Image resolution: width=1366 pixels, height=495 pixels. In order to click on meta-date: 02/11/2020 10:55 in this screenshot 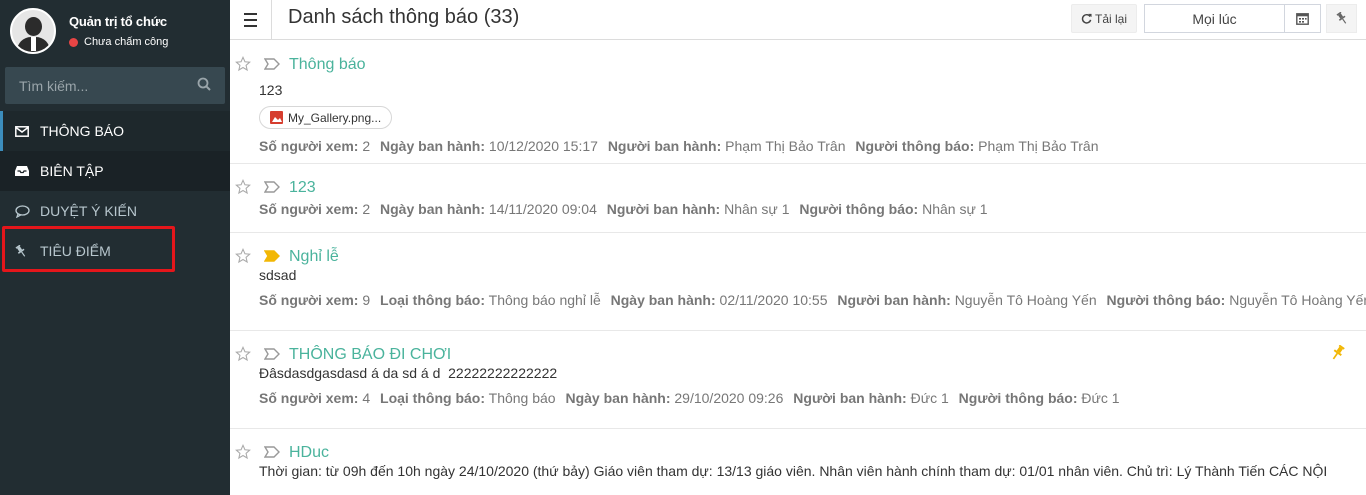, I will do `click(773, 300)`.